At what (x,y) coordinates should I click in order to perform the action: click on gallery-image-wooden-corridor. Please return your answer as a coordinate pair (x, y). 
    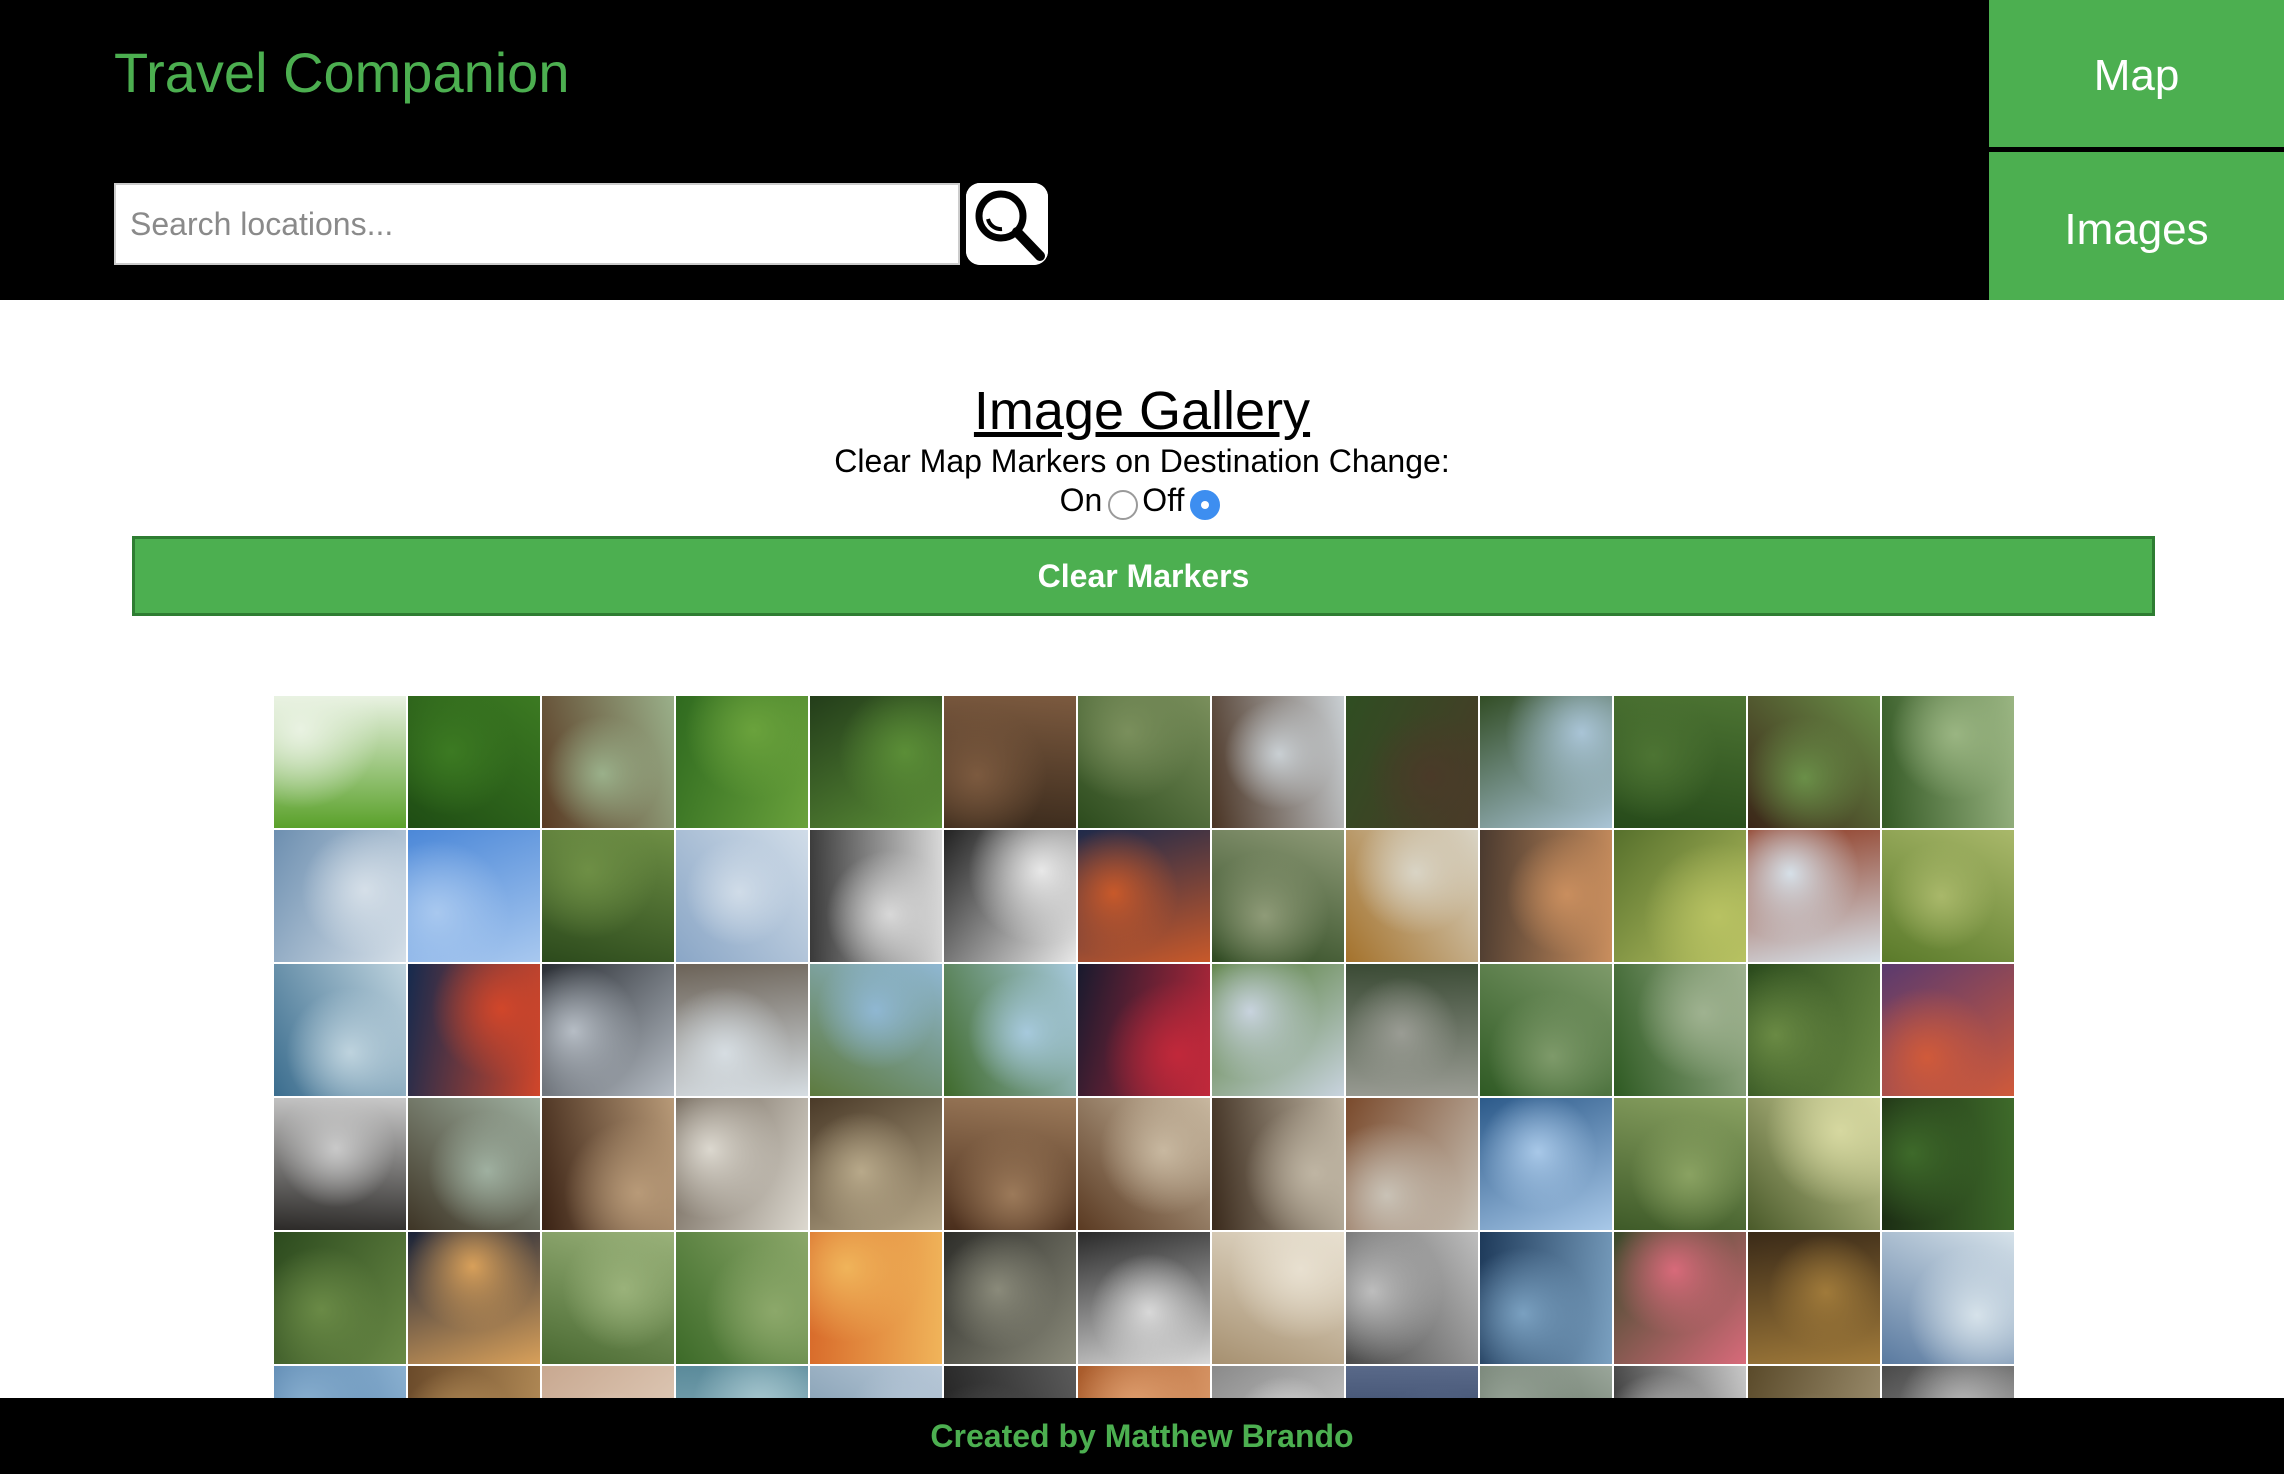
    Looking at the image, I should click on (1278, 1164).